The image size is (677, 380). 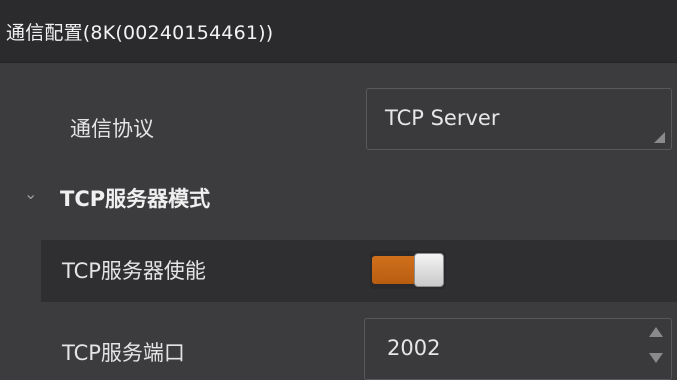 I want to click on toggle-track, so click(x=396, y=270).